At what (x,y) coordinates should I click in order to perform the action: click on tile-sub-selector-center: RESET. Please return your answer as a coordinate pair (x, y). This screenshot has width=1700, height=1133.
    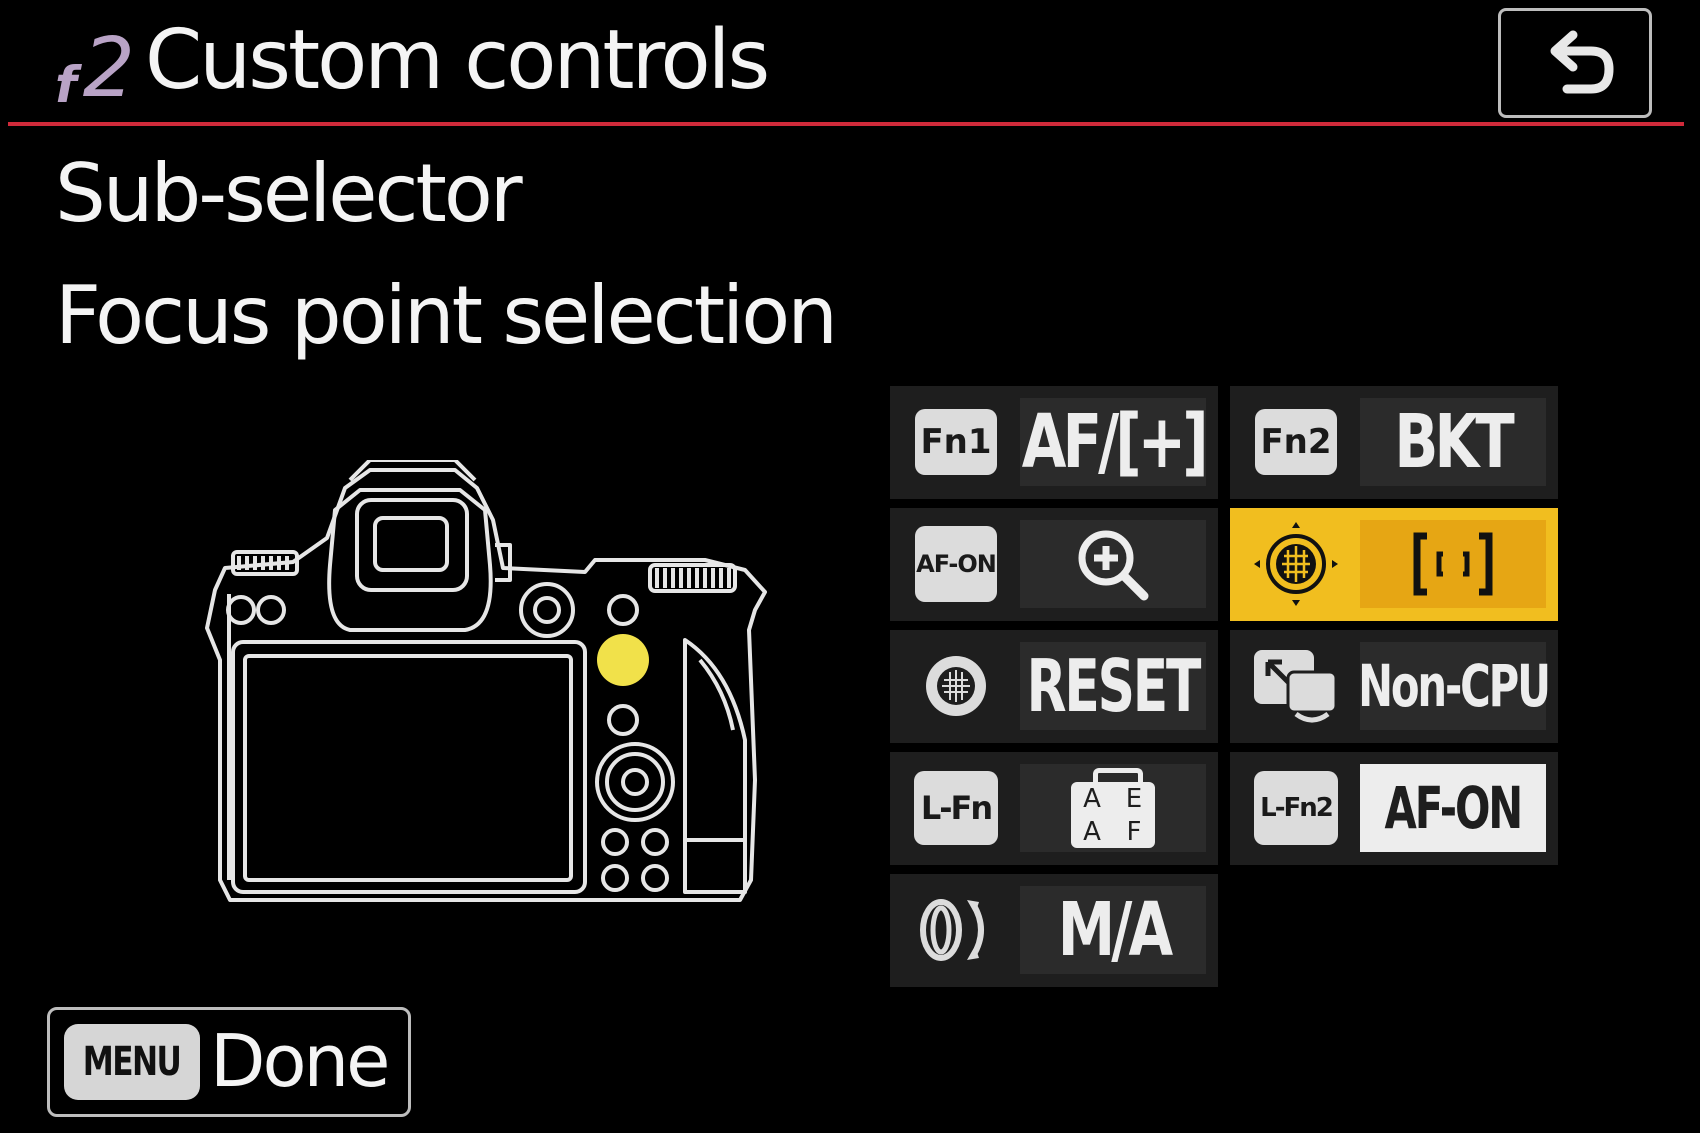
    Looking at the image, I should click on (1054, 686).